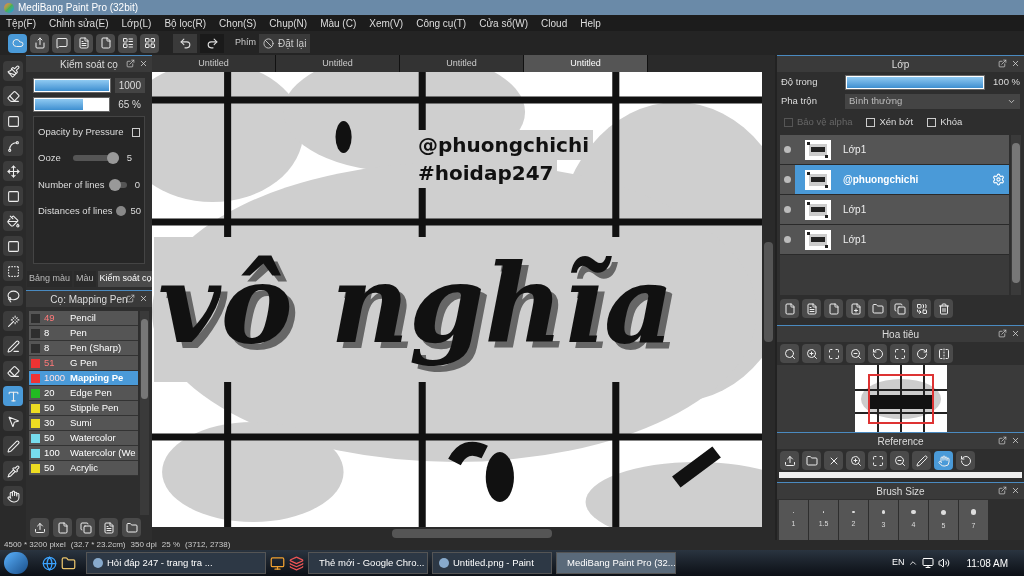 This screenshot has width=1024, height=576. What do you see at coordinates (39, 43) in the screenshot?
I see `share-icon` at bounding box center [39, 43].